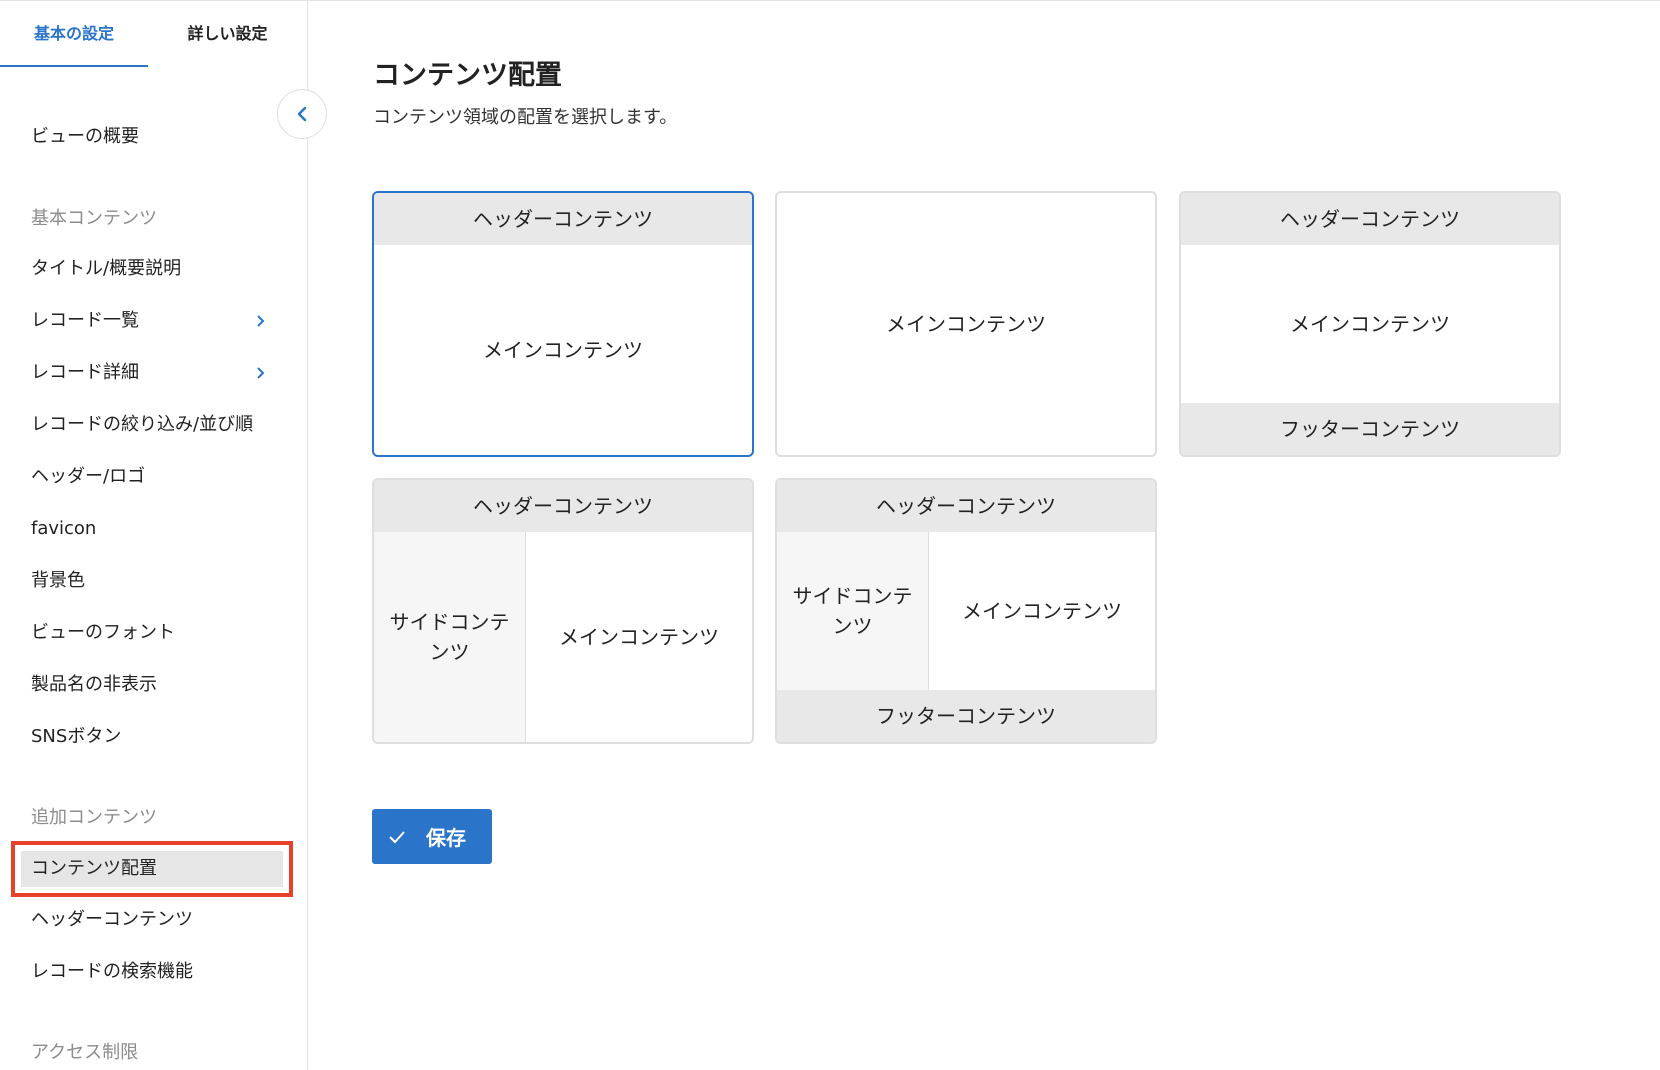 This screenshot has width=1660, height=1070. Describe the element at coordinates (106, 269) in the screenshot. I see `sidebar-item-title-description: タイトル/概要説明` at that location.